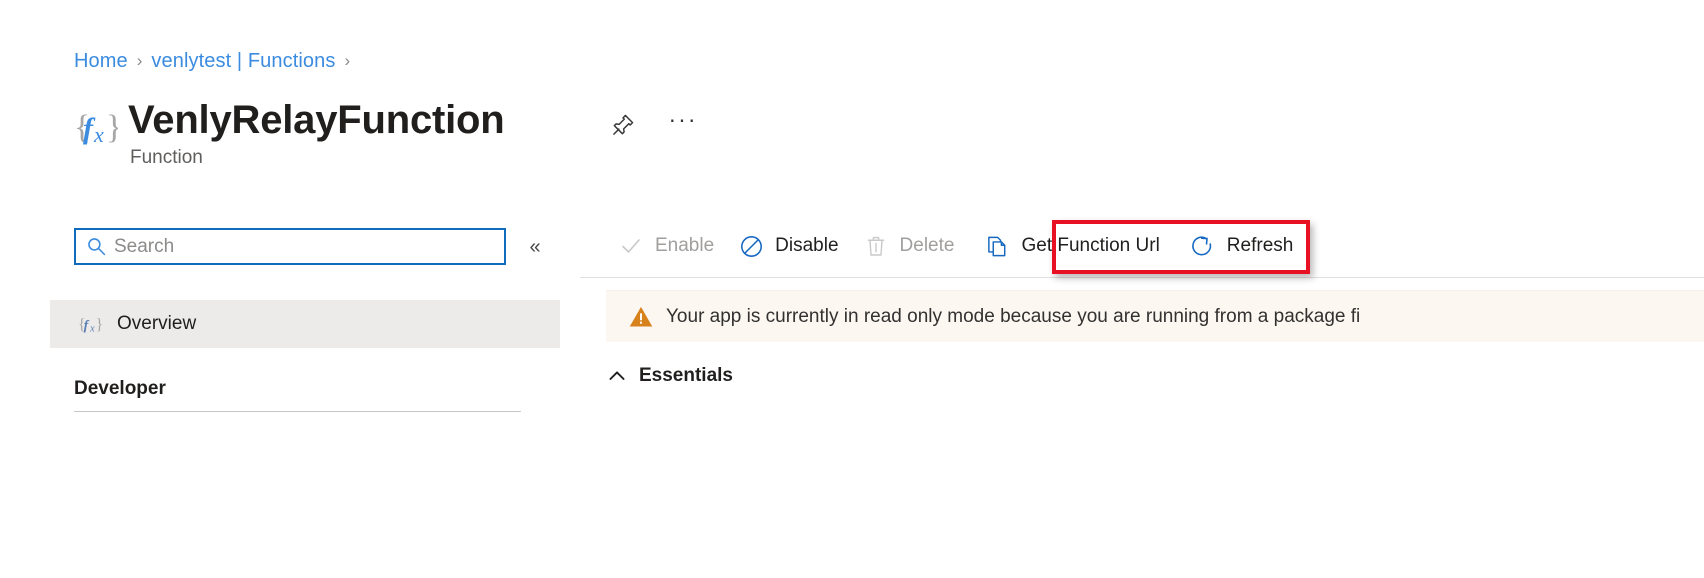 The width and height of the screenshot is (1704, 578). I want to click on get-function-url-button: Get Function Url, so click(1071, 246).